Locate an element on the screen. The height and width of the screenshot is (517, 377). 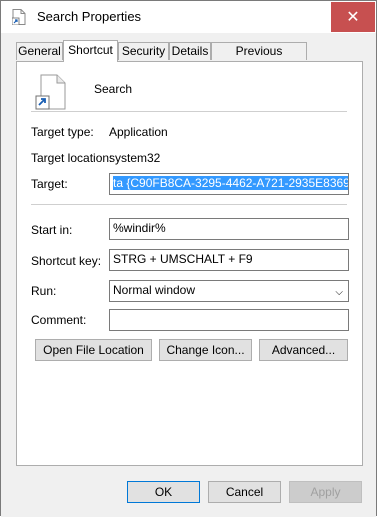
dialog-footer: OK Cancel Apply is located at coordinates (188, 491).